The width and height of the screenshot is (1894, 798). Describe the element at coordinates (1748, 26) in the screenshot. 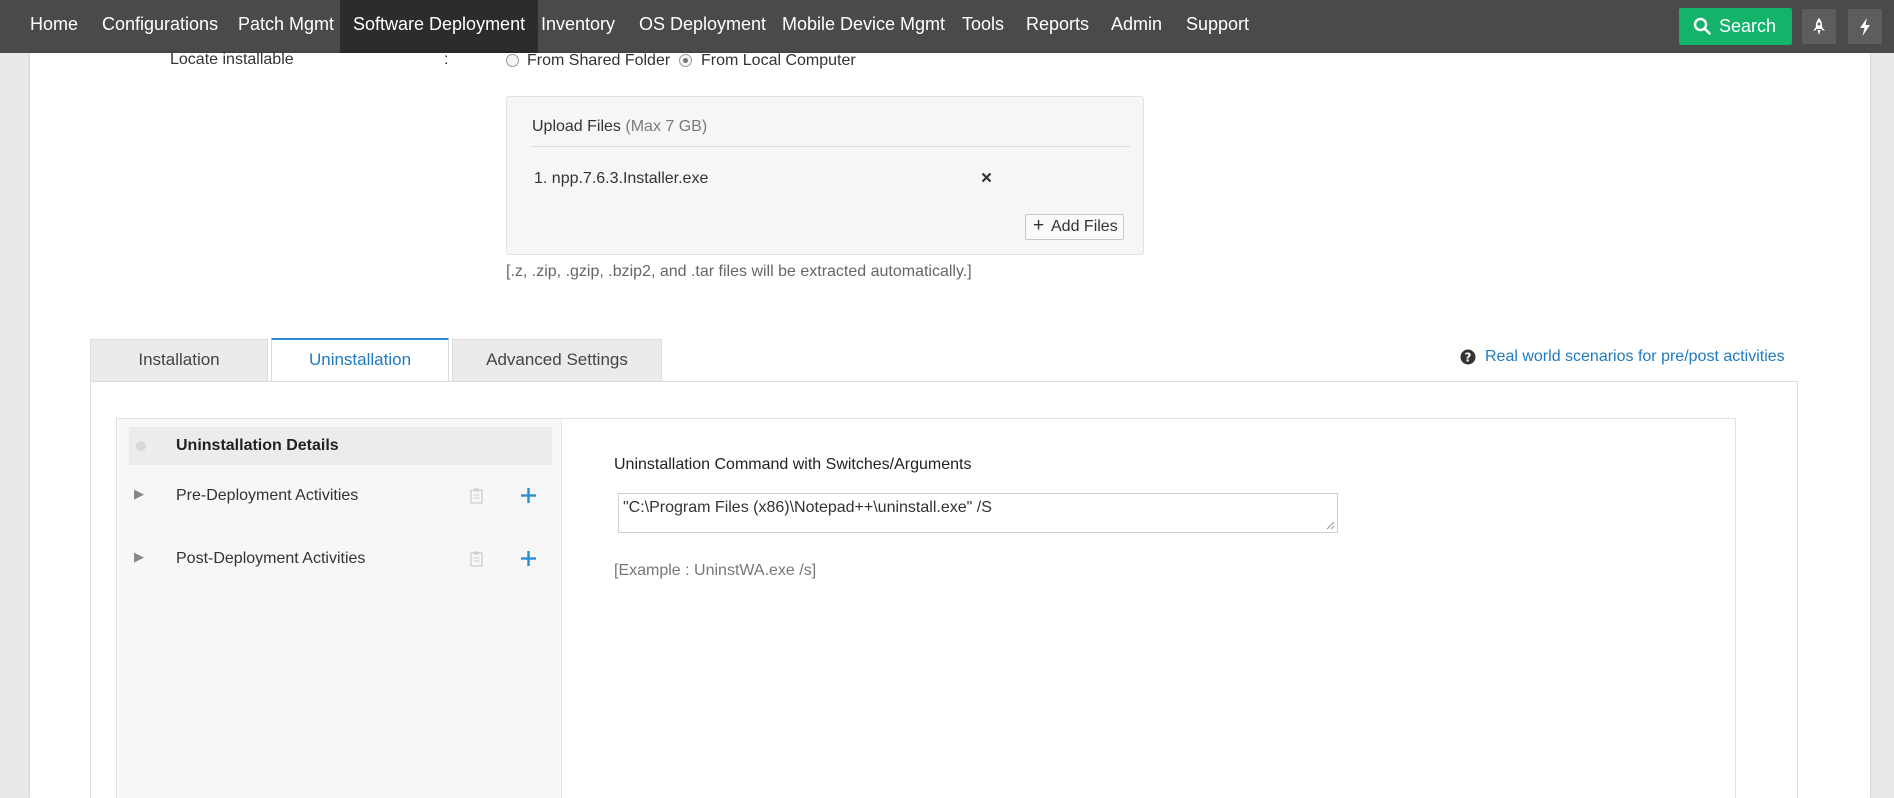

I see `search-label: Search` at that location.